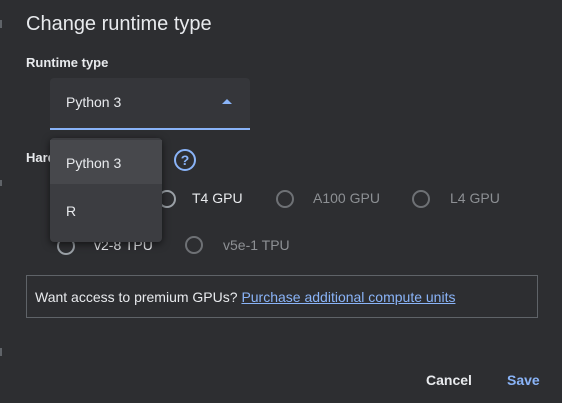  I want to click on radio-label-a100-gpu: A100 GPU, so click(346, 198).